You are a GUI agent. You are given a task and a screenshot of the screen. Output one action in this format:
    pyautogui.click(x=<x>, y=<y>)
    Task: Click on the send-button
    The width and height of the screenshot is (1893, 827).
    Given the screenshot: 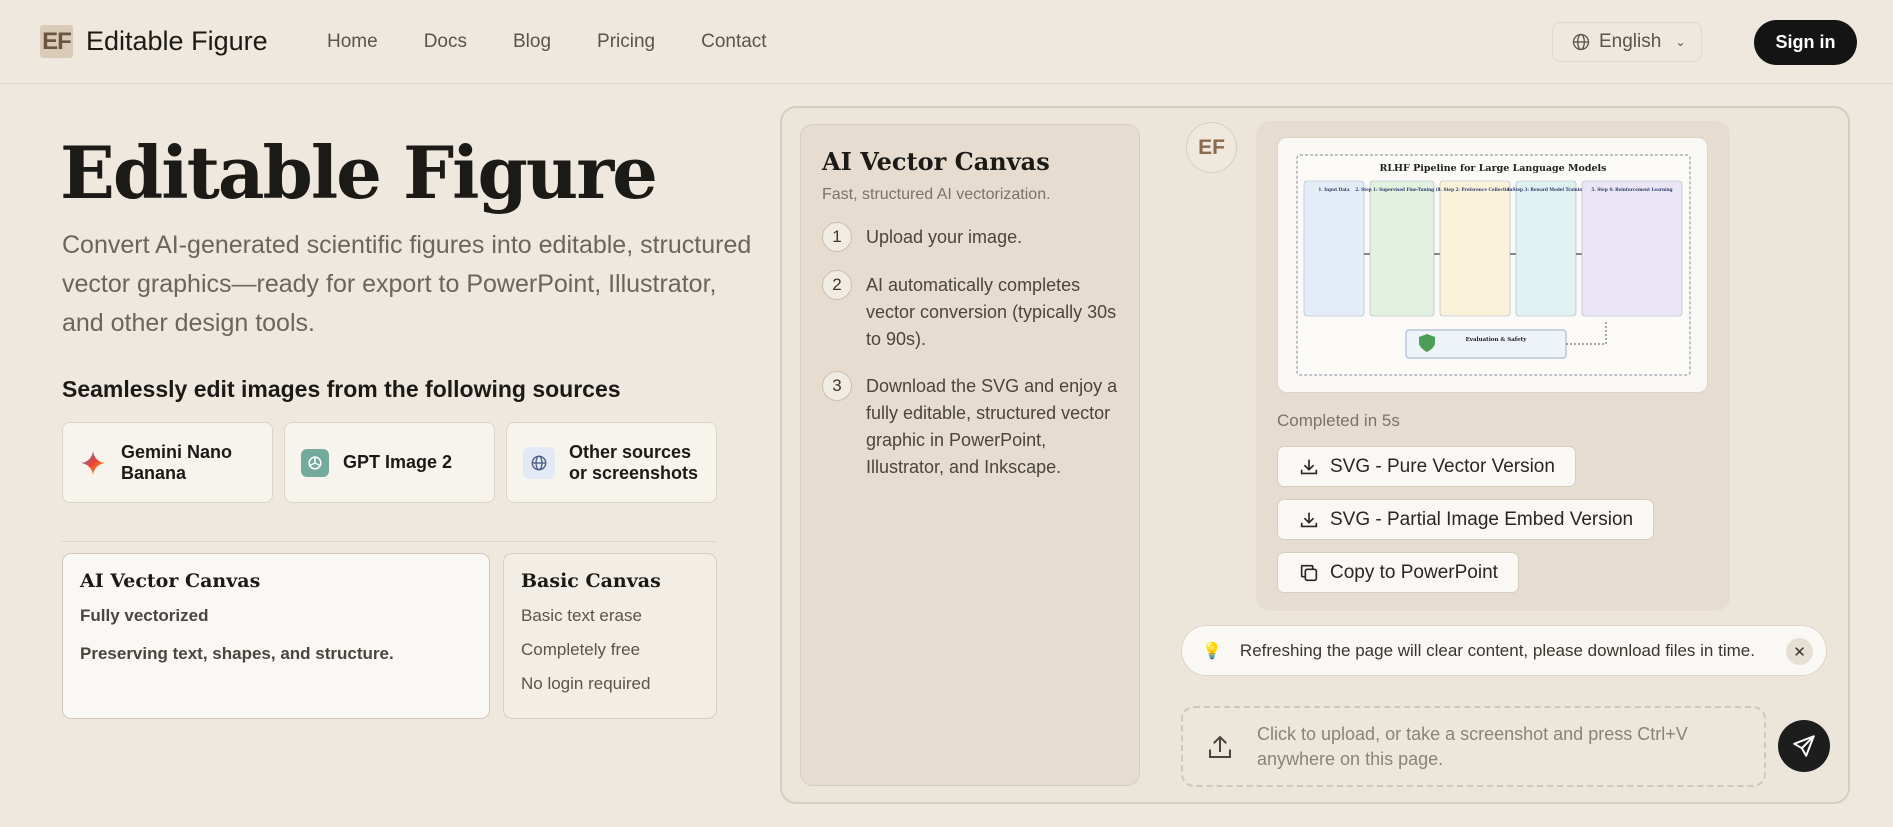 What is the action you would take?
    pyautogui.click(x=1804, y=746)
    